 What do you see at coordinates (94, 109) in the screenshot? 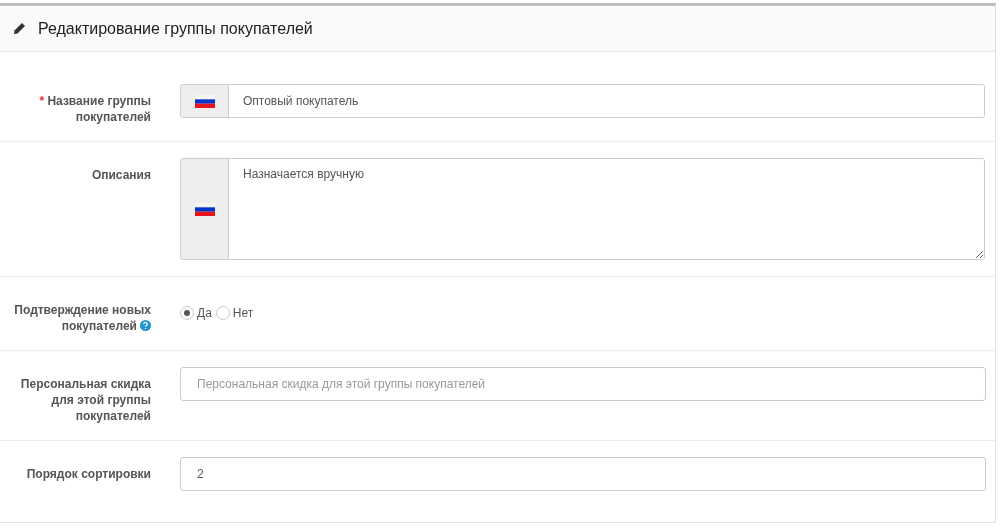
I see `field-label: * Название группы покупателей` at bounding box center [94, 109].